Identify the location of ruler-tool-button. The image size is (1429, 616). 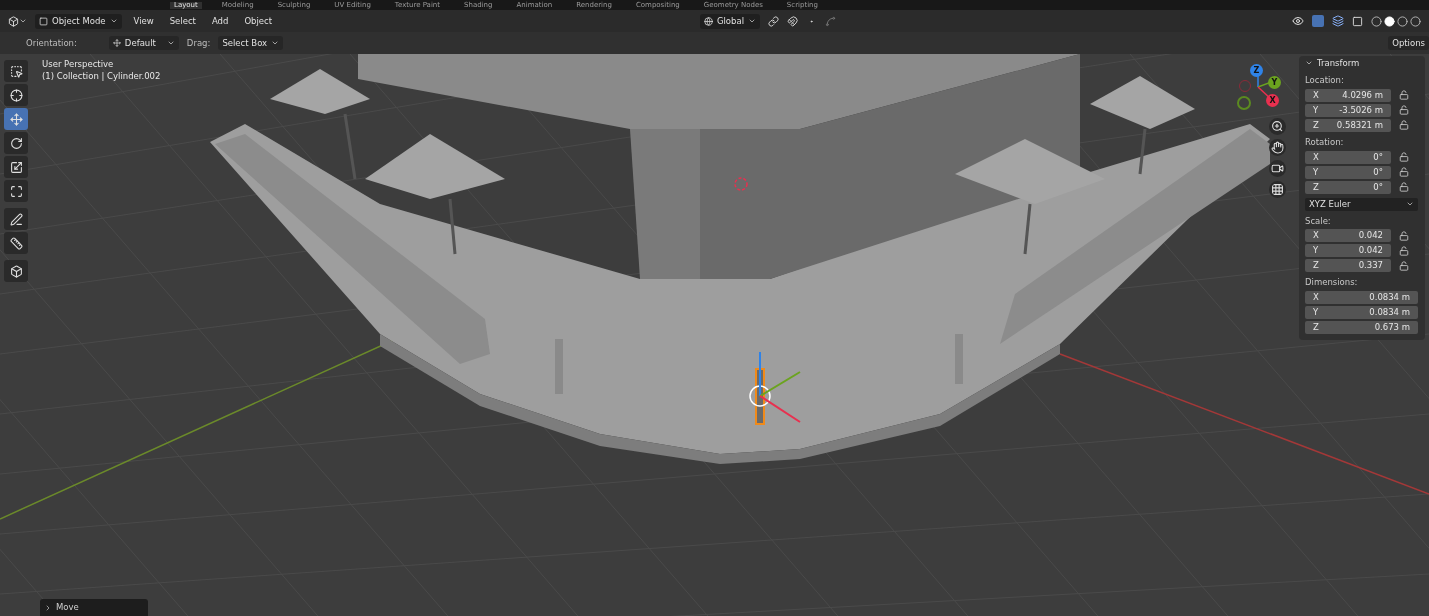
(16, 243).